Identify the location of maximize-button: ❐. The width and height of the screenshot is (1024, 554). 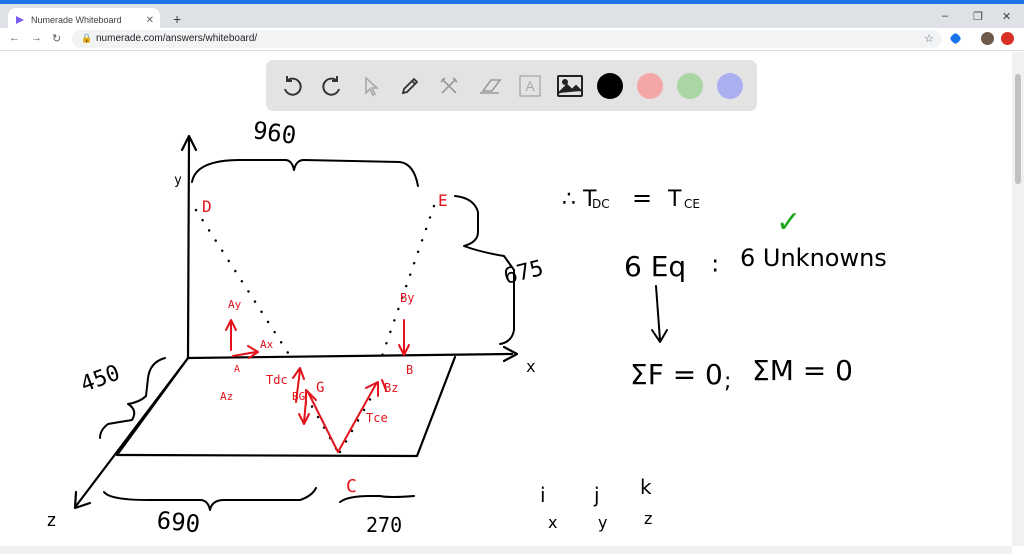
(978, 16).